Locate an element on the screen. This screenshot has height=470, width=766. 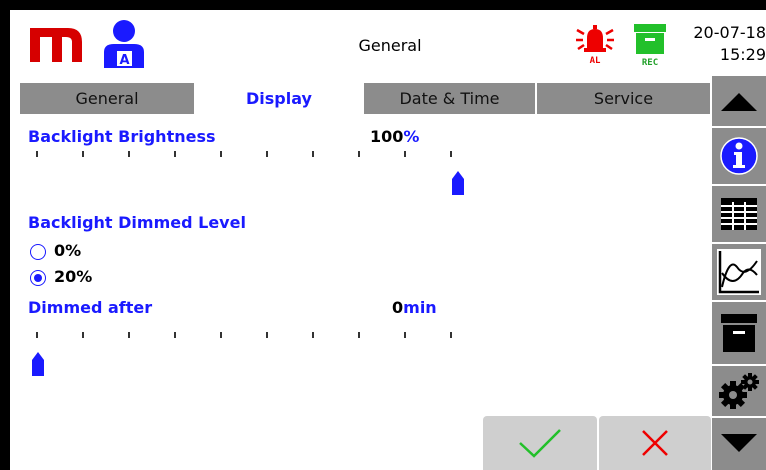
scroll-down-button is located at coordinates (739, 443).